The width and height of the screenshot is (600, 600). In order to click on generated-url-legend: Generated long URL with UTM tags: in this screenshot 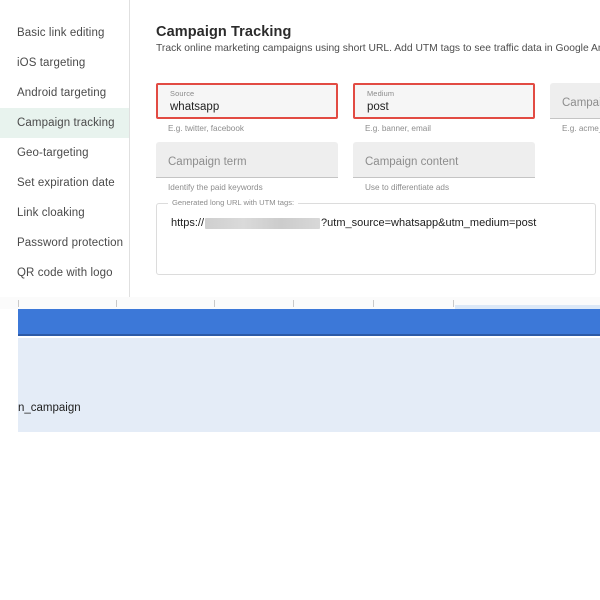, I will do `click(233, 202)`.